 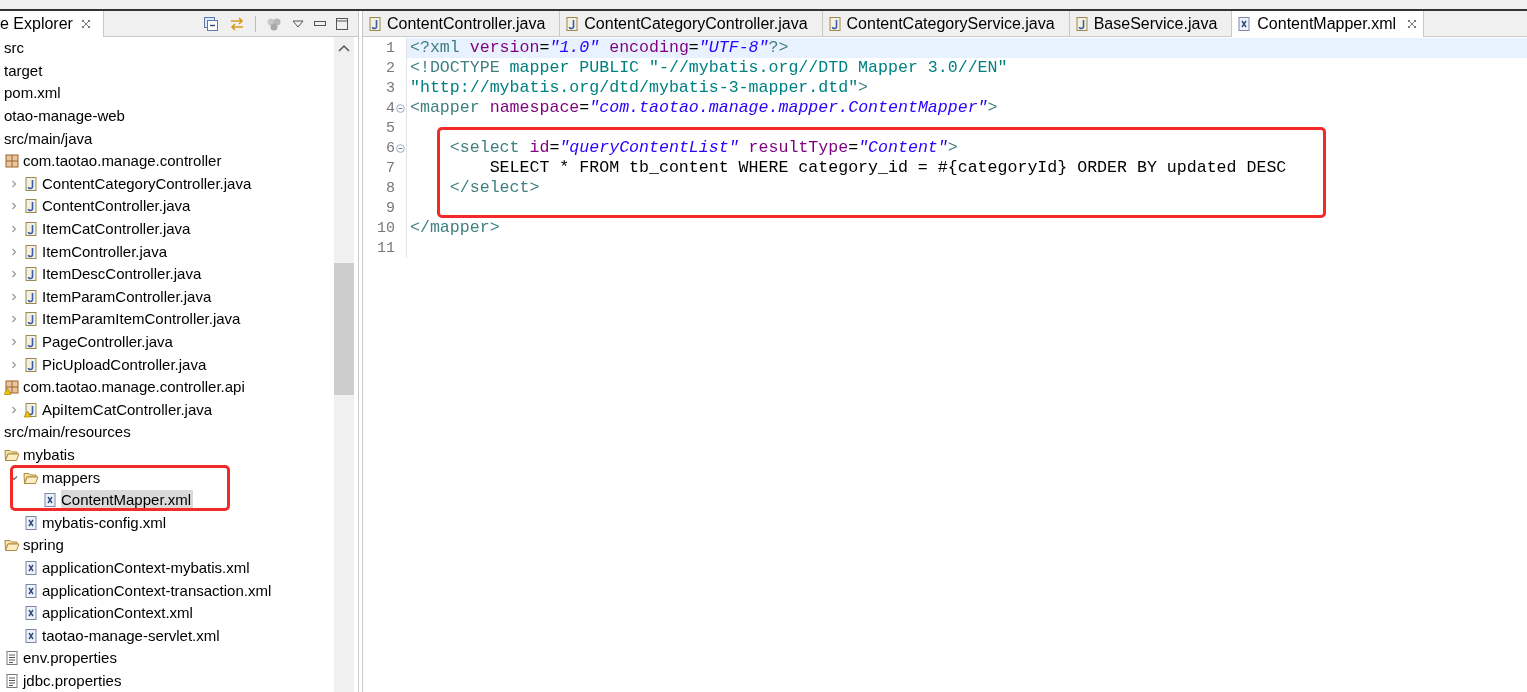 I want to click on tree-item: mybatis, so click(x=38, y=455).